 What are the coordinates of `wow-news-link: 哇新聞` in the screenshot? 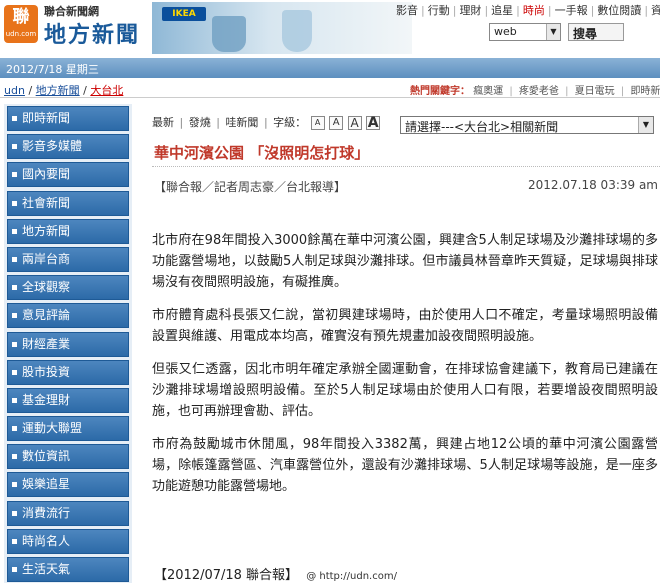 It's located at (241, 122).